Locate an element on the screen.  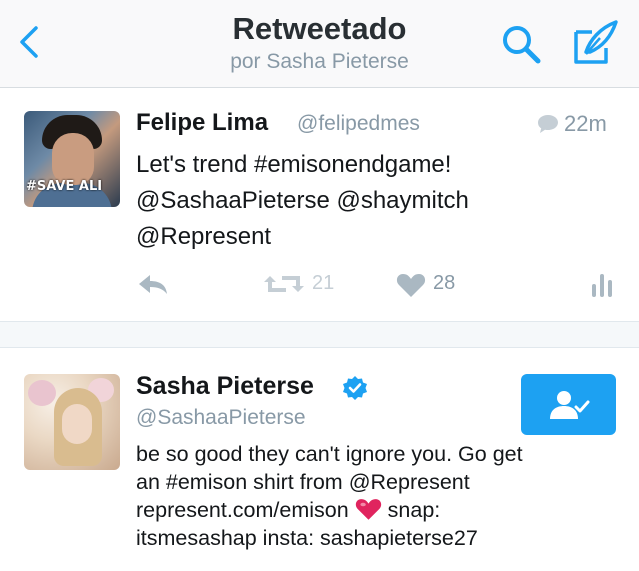
following-button is located at coordinates (568, 404).